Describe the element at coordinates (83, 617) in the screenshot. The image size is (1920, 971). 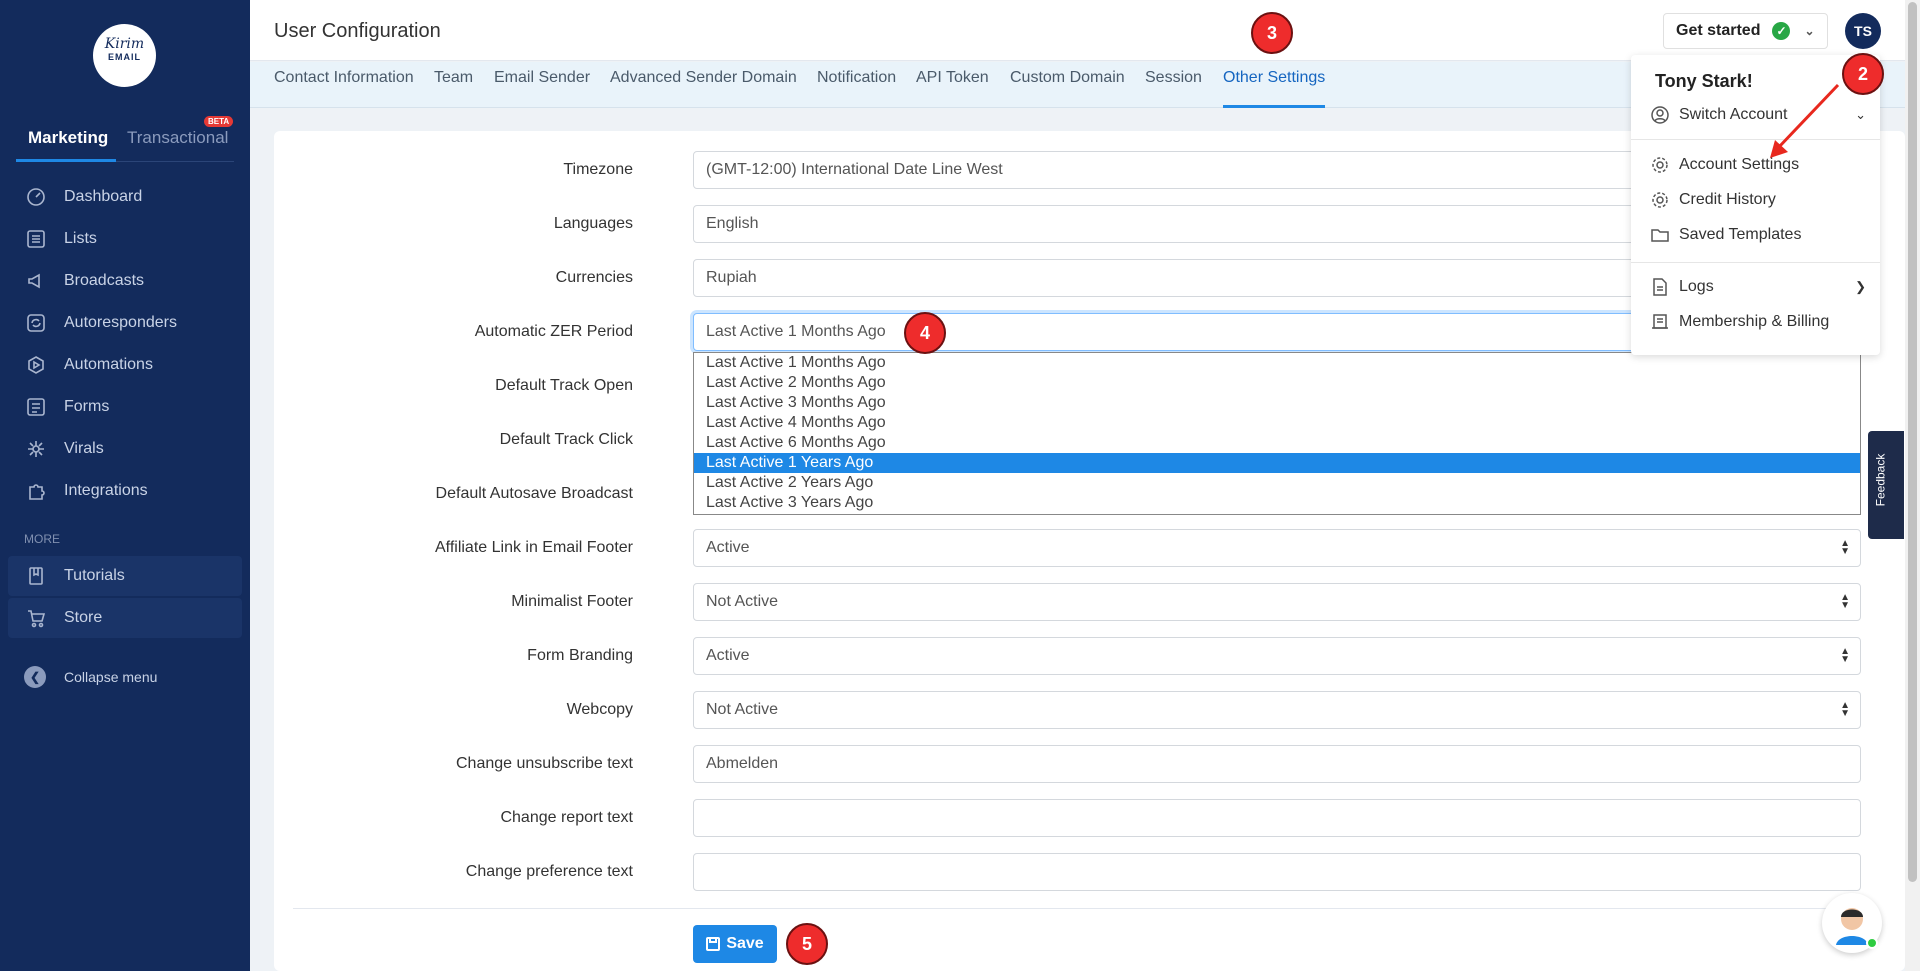
I see `sidebar-item-label: Store` at that location.